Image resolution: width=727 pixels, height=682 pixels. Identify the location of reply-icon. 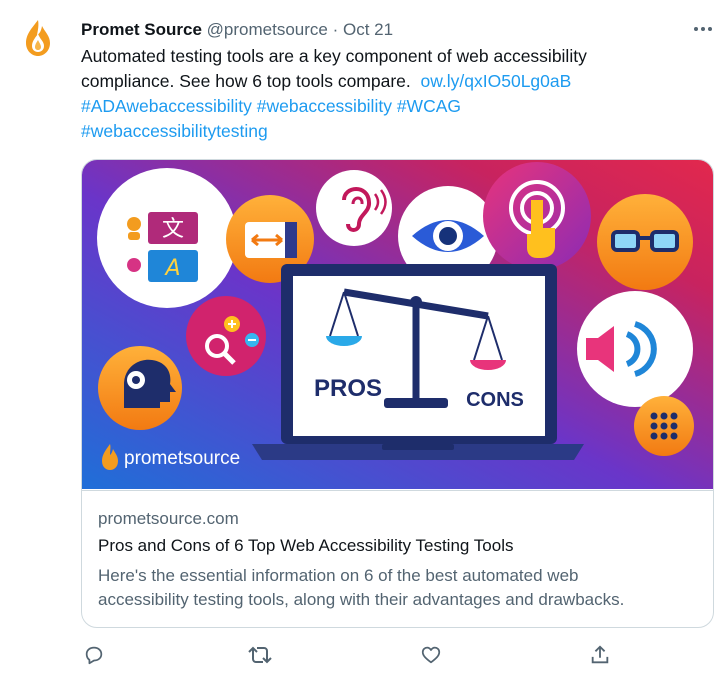
(94, 655).